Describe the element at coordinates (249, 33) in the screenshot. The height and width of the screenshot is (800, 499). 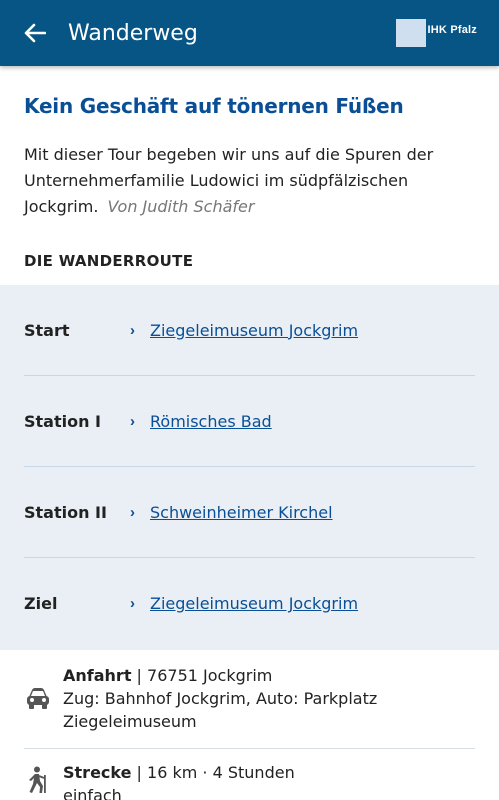
I see `app-bar: Wanderweg IHK Pfalz` at that location.